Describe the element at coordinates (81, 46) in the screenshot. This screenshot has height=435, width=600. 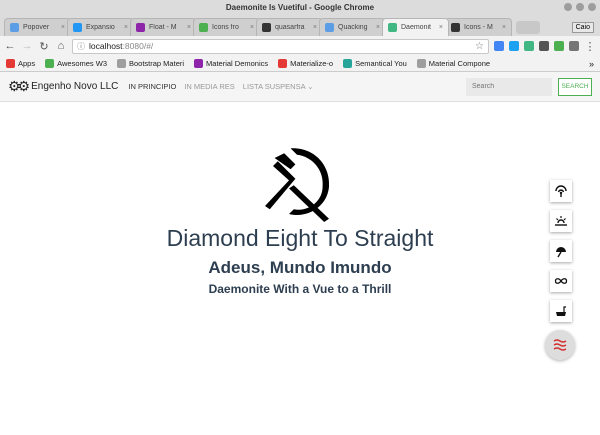
I see `info-icon: ⓘ` at that location.